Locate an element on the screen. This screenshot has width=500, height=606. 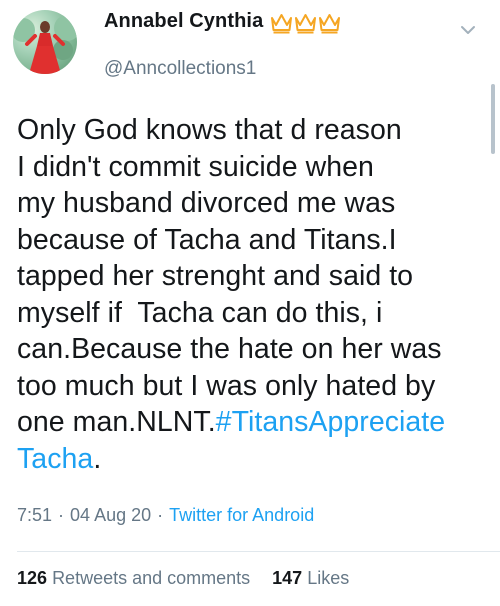
retweets-count: 126 is located at coordinates (32, 578).